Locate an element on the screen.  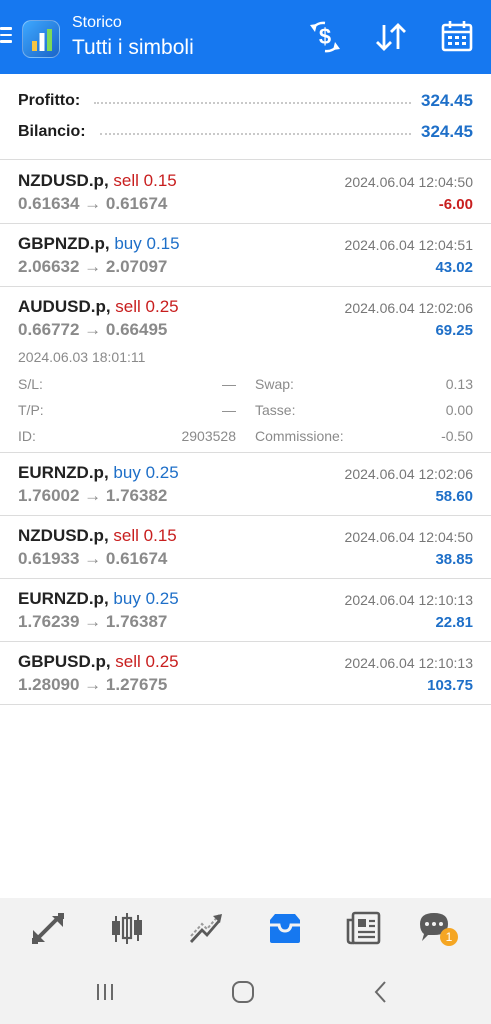
trade-icon is located at coordinates (206, 928).